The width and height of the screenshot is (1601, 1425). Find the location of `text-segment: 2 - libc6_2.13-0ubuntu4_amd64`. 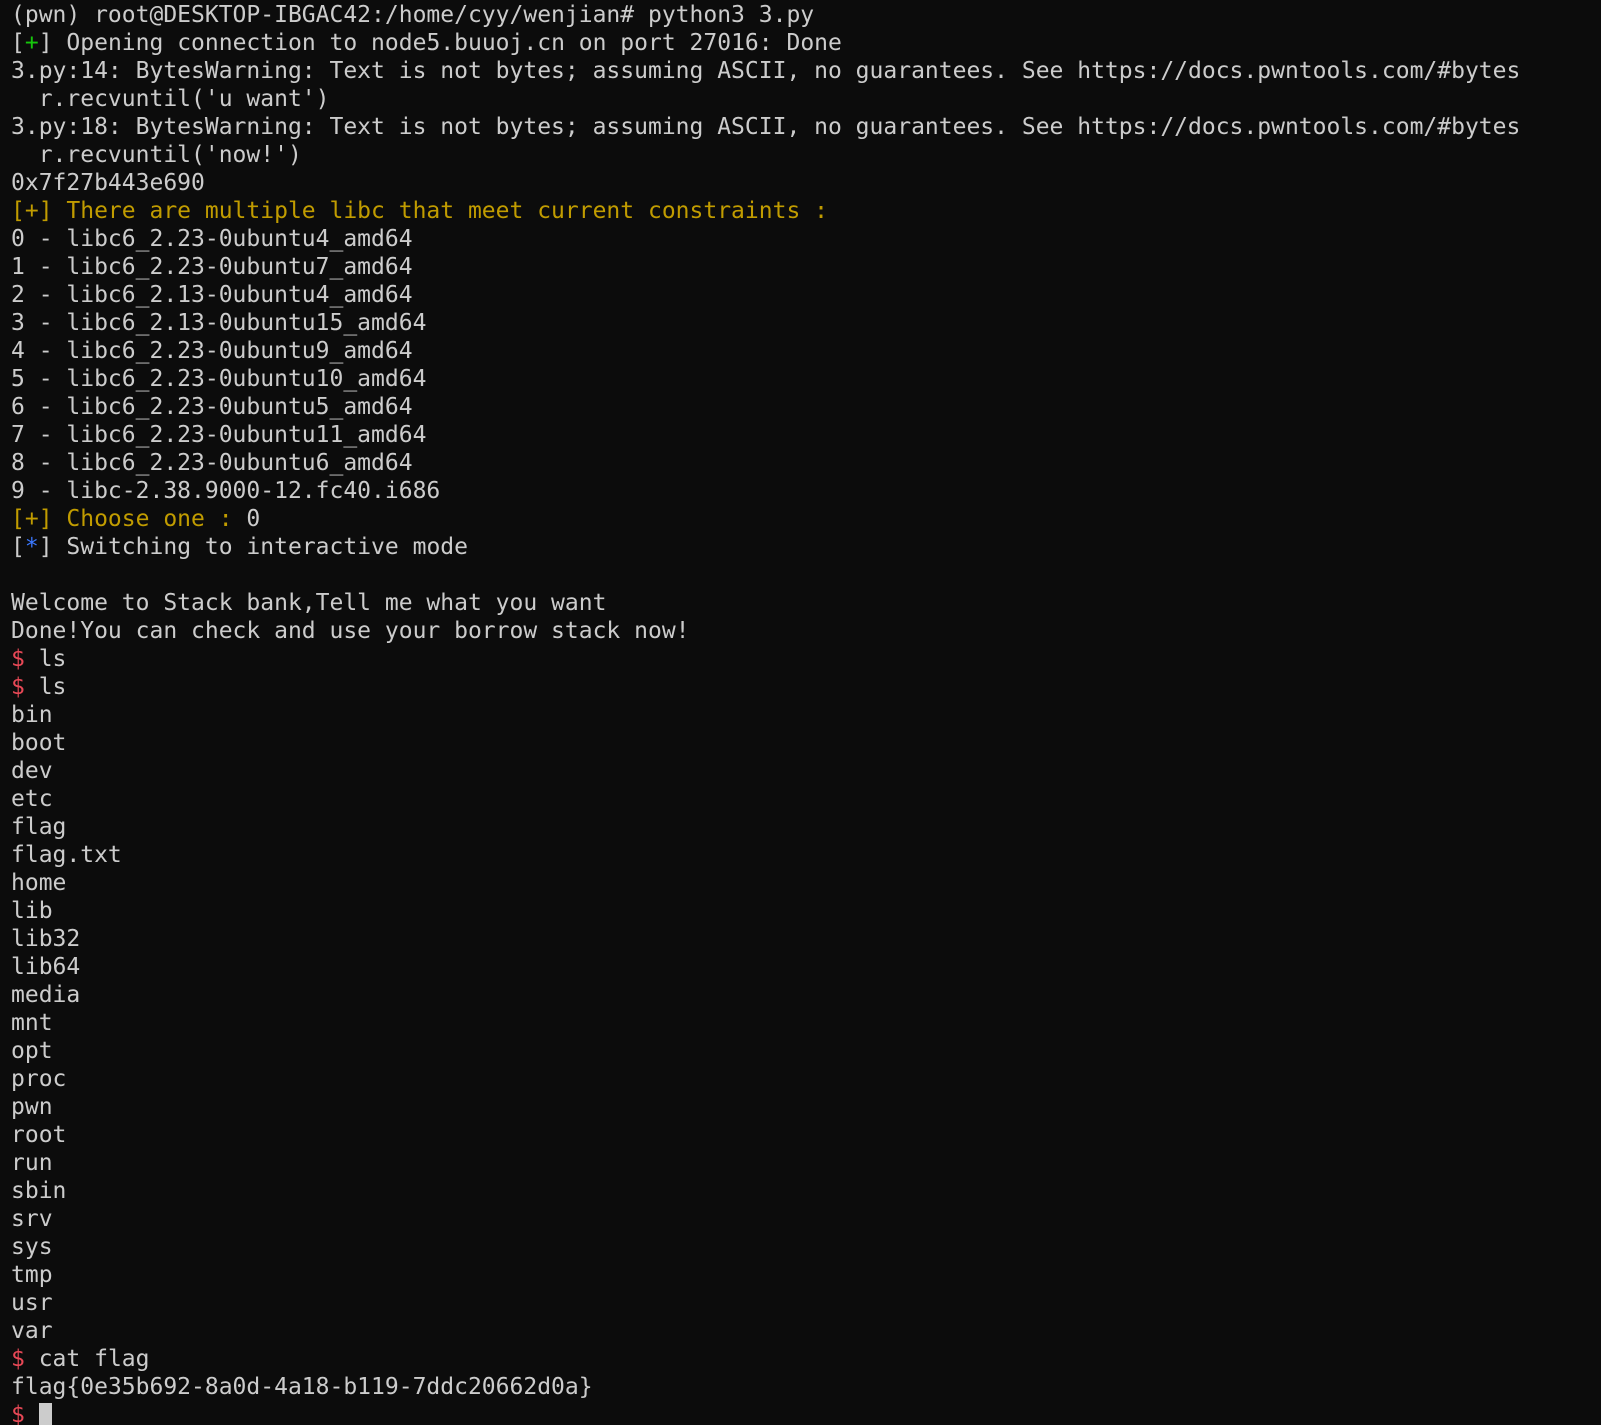

text-segment: 2 - libc6_2.13-0ubuntu4_amd64 is located at coordinates (212, 295).